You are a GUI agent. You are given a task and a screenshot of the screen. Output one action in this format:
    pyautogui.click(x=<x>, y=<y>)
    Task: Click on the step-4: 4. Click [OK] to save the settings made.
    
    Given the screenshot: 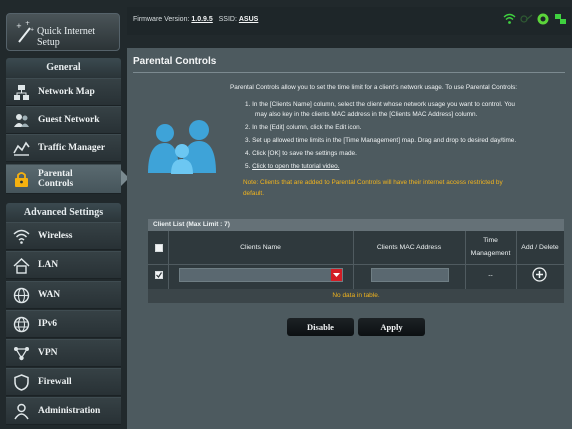 What is the action you would take?
    pyautogui.click(x=301, y=153)
    